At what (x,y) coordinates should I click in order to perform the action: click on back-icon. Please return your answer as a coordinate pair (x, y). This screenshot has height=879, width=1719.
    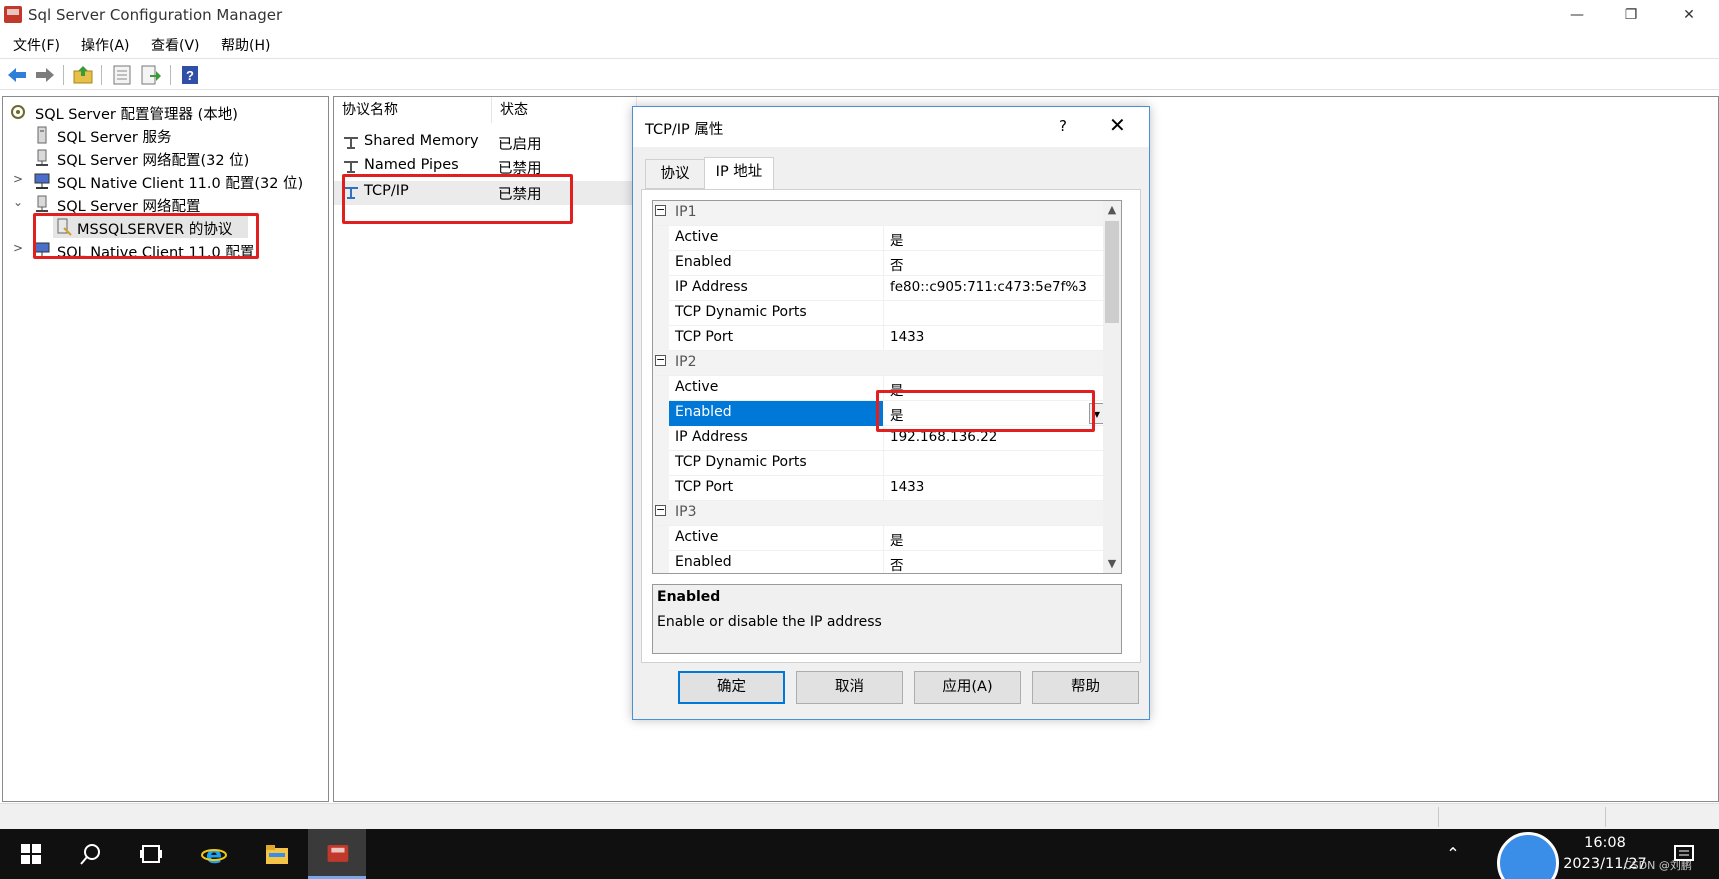
    Looking at the image, I should click on (17, 75).